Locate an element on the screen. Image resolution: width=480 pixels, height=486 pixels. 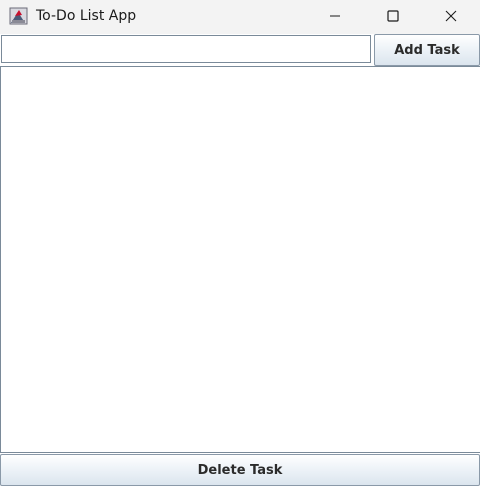
minimize-icon is located at coordinates (335, 16).